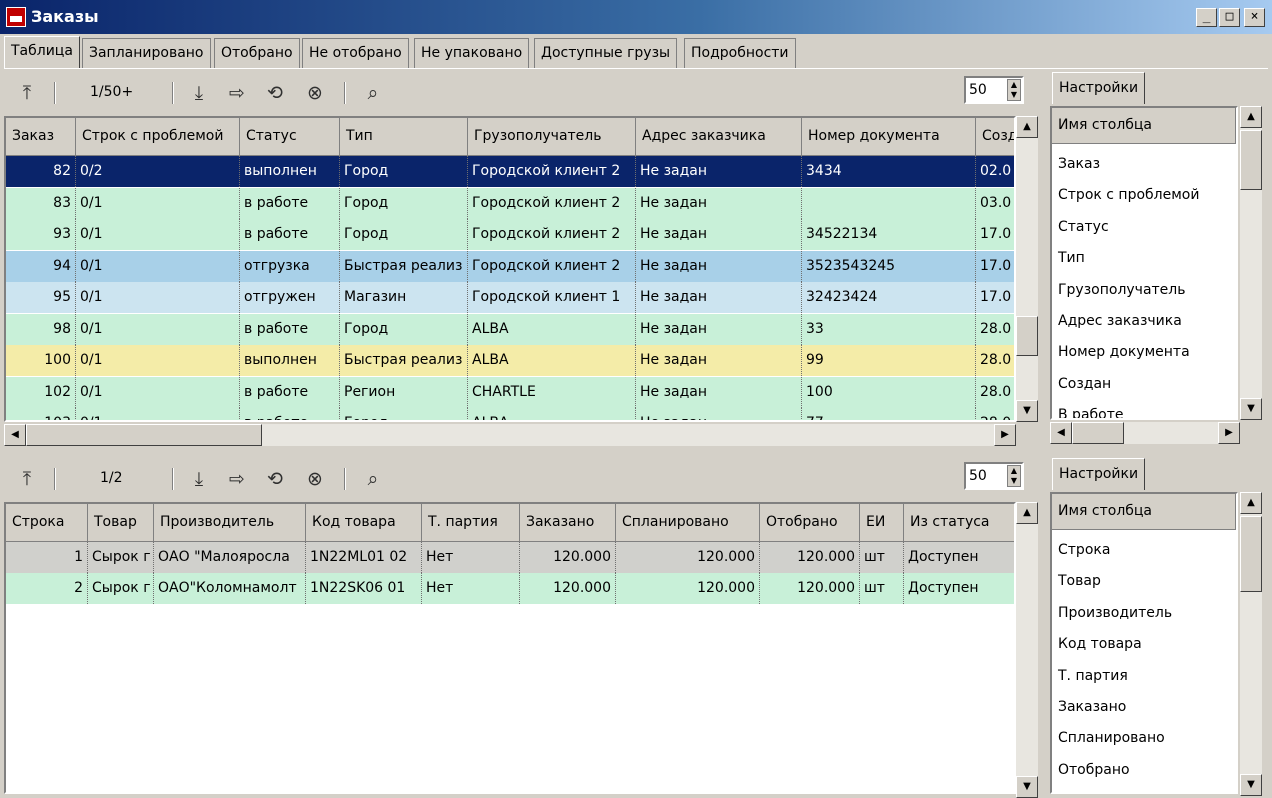  What do you see at coordinates (146, 53) in the screenshot?
I see `tab-planned: Запланировано` at bounding box center [146, 53].